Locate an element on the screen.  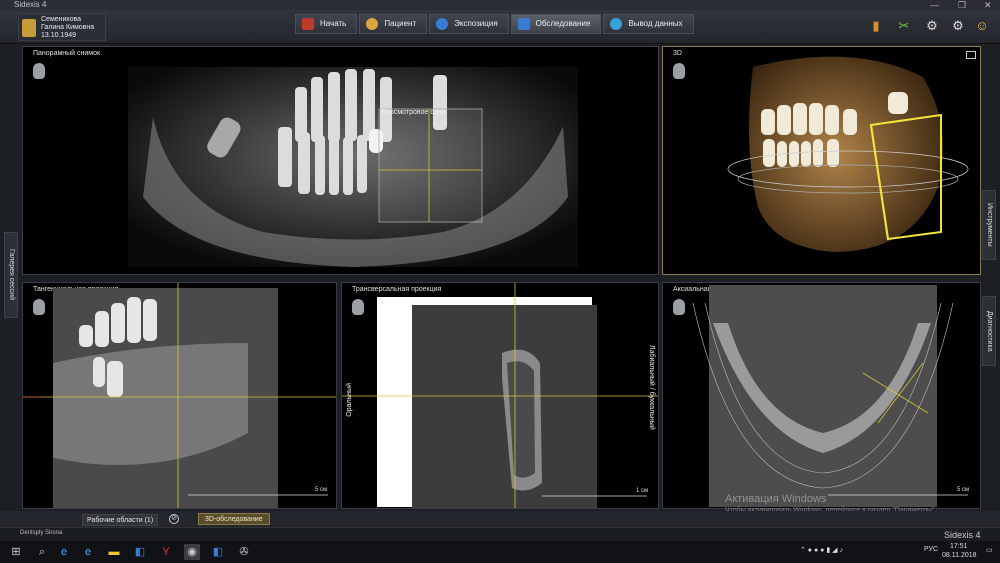
step-label: Обследование is located at coordinates (563, 23).